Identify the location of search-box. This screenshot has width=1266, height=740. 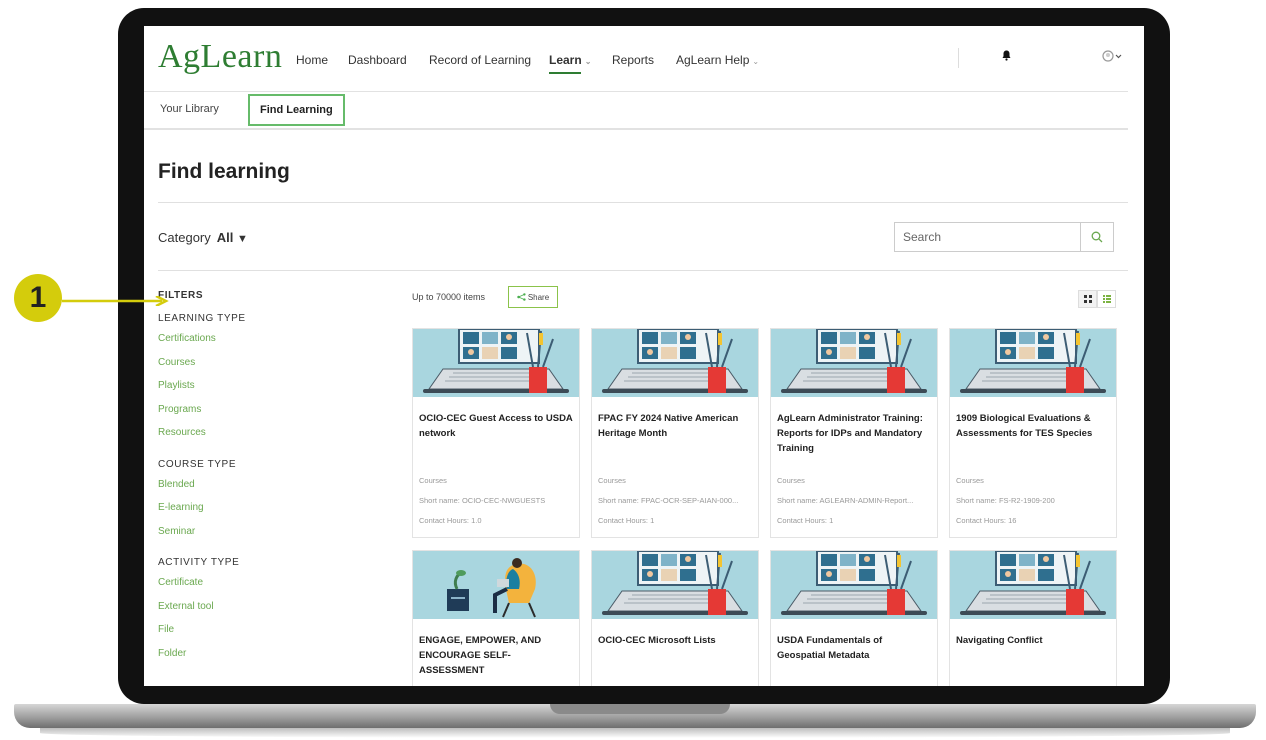
(1004, 237).